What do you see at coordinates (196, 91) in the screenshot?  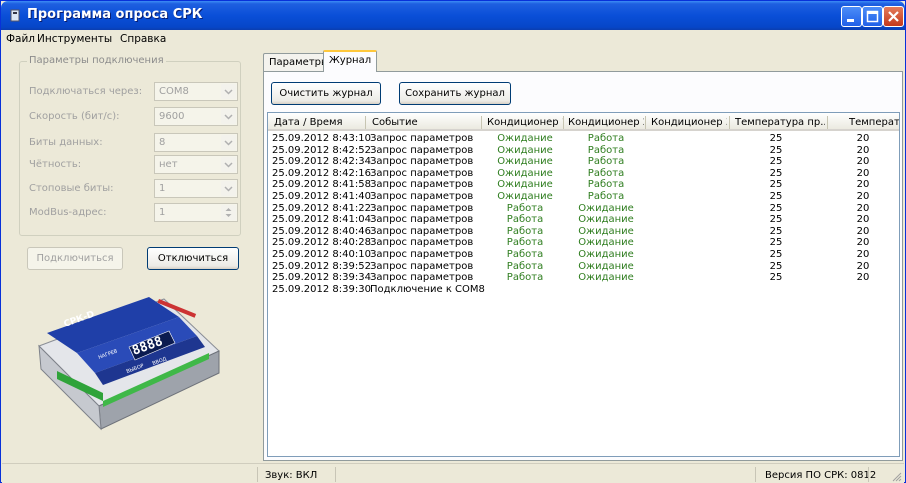 I see `port-select: COM8` at bounding box center [196, 91].